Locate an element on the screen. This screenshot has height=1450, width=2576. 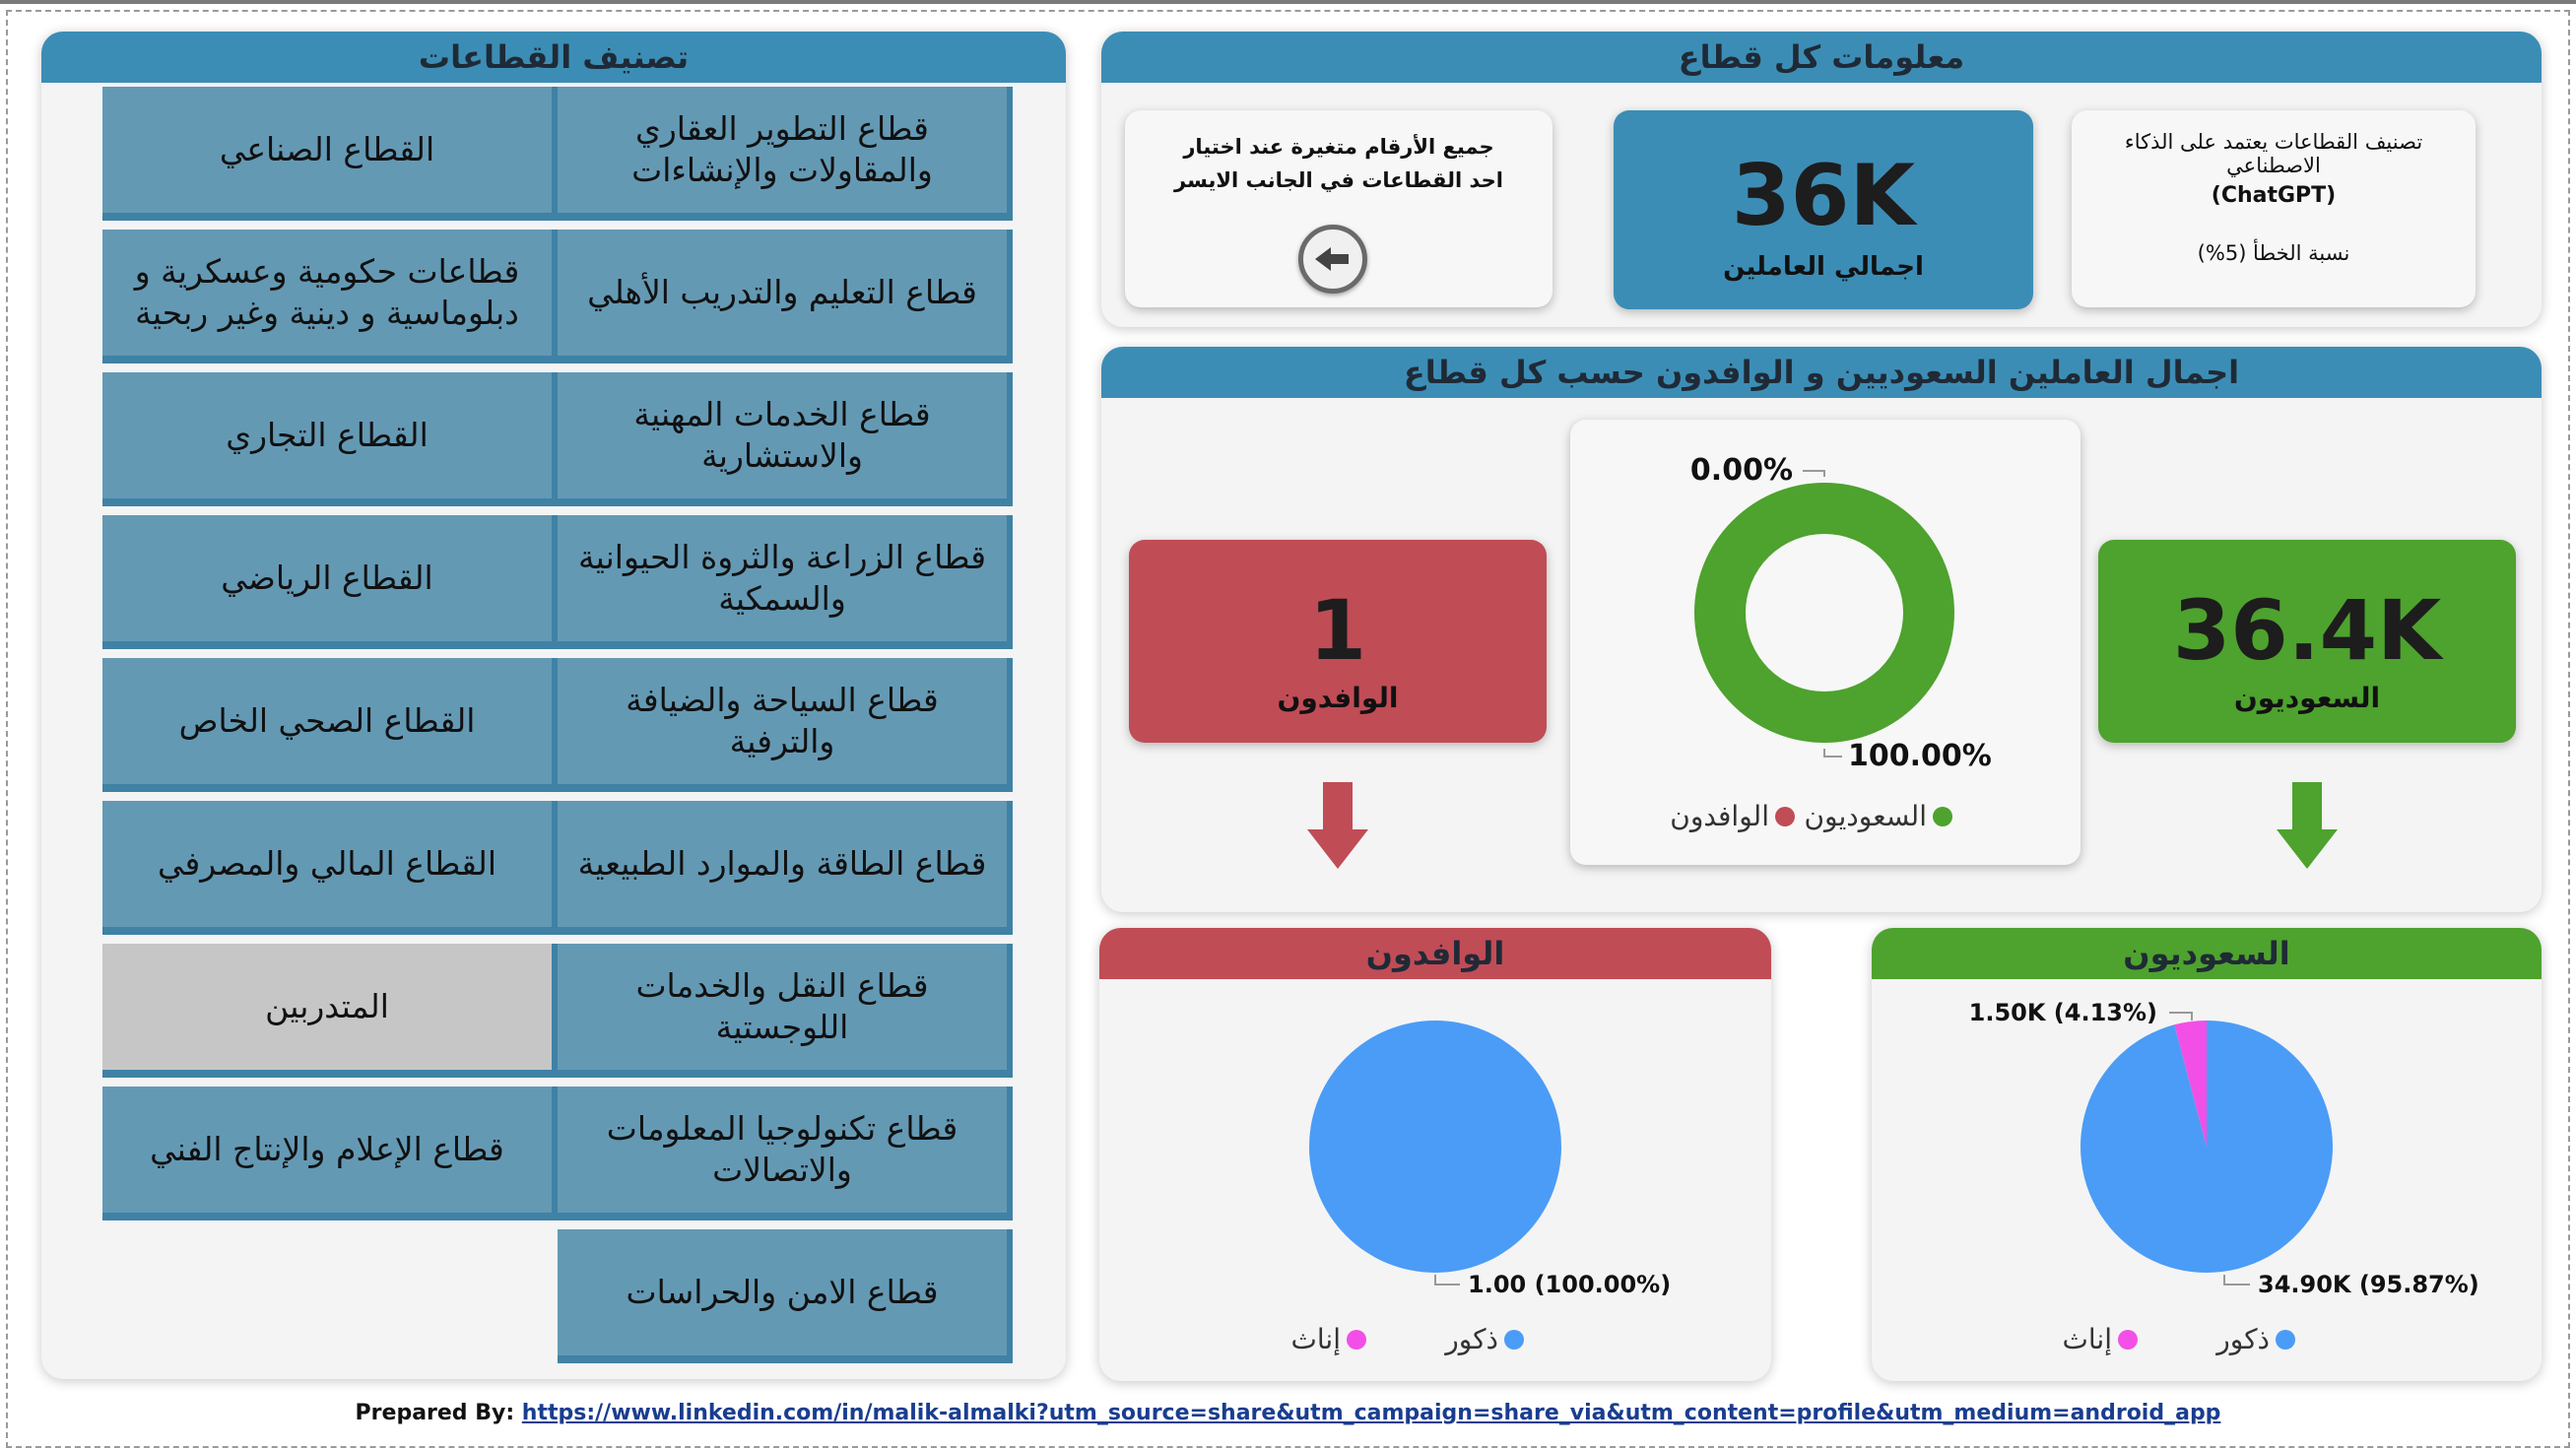
sector-button-11: القطاع المالي والمصرفي is located at coordinates (330, 868).